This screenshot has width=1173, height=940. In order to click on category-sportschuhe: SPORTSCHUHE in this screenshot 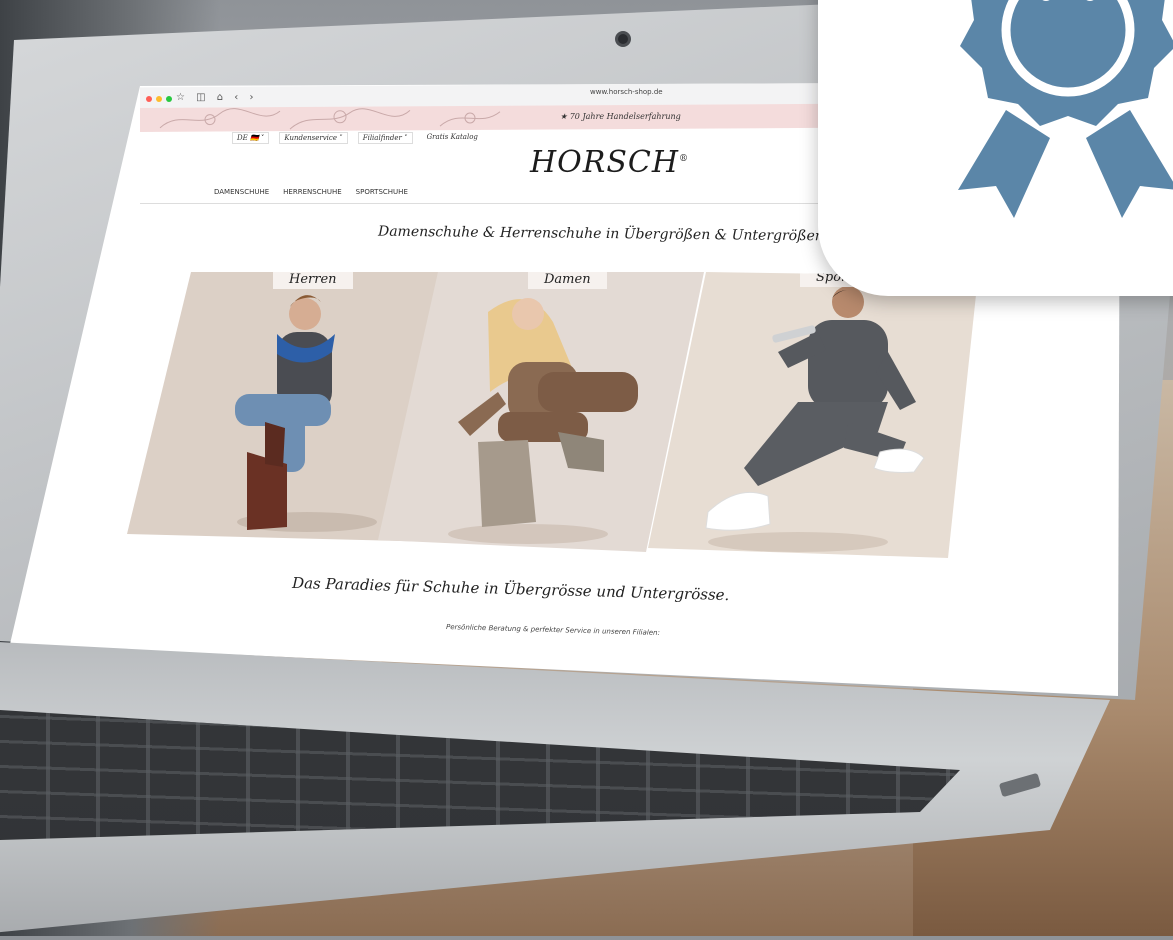, I will do `click(382, 192)`.